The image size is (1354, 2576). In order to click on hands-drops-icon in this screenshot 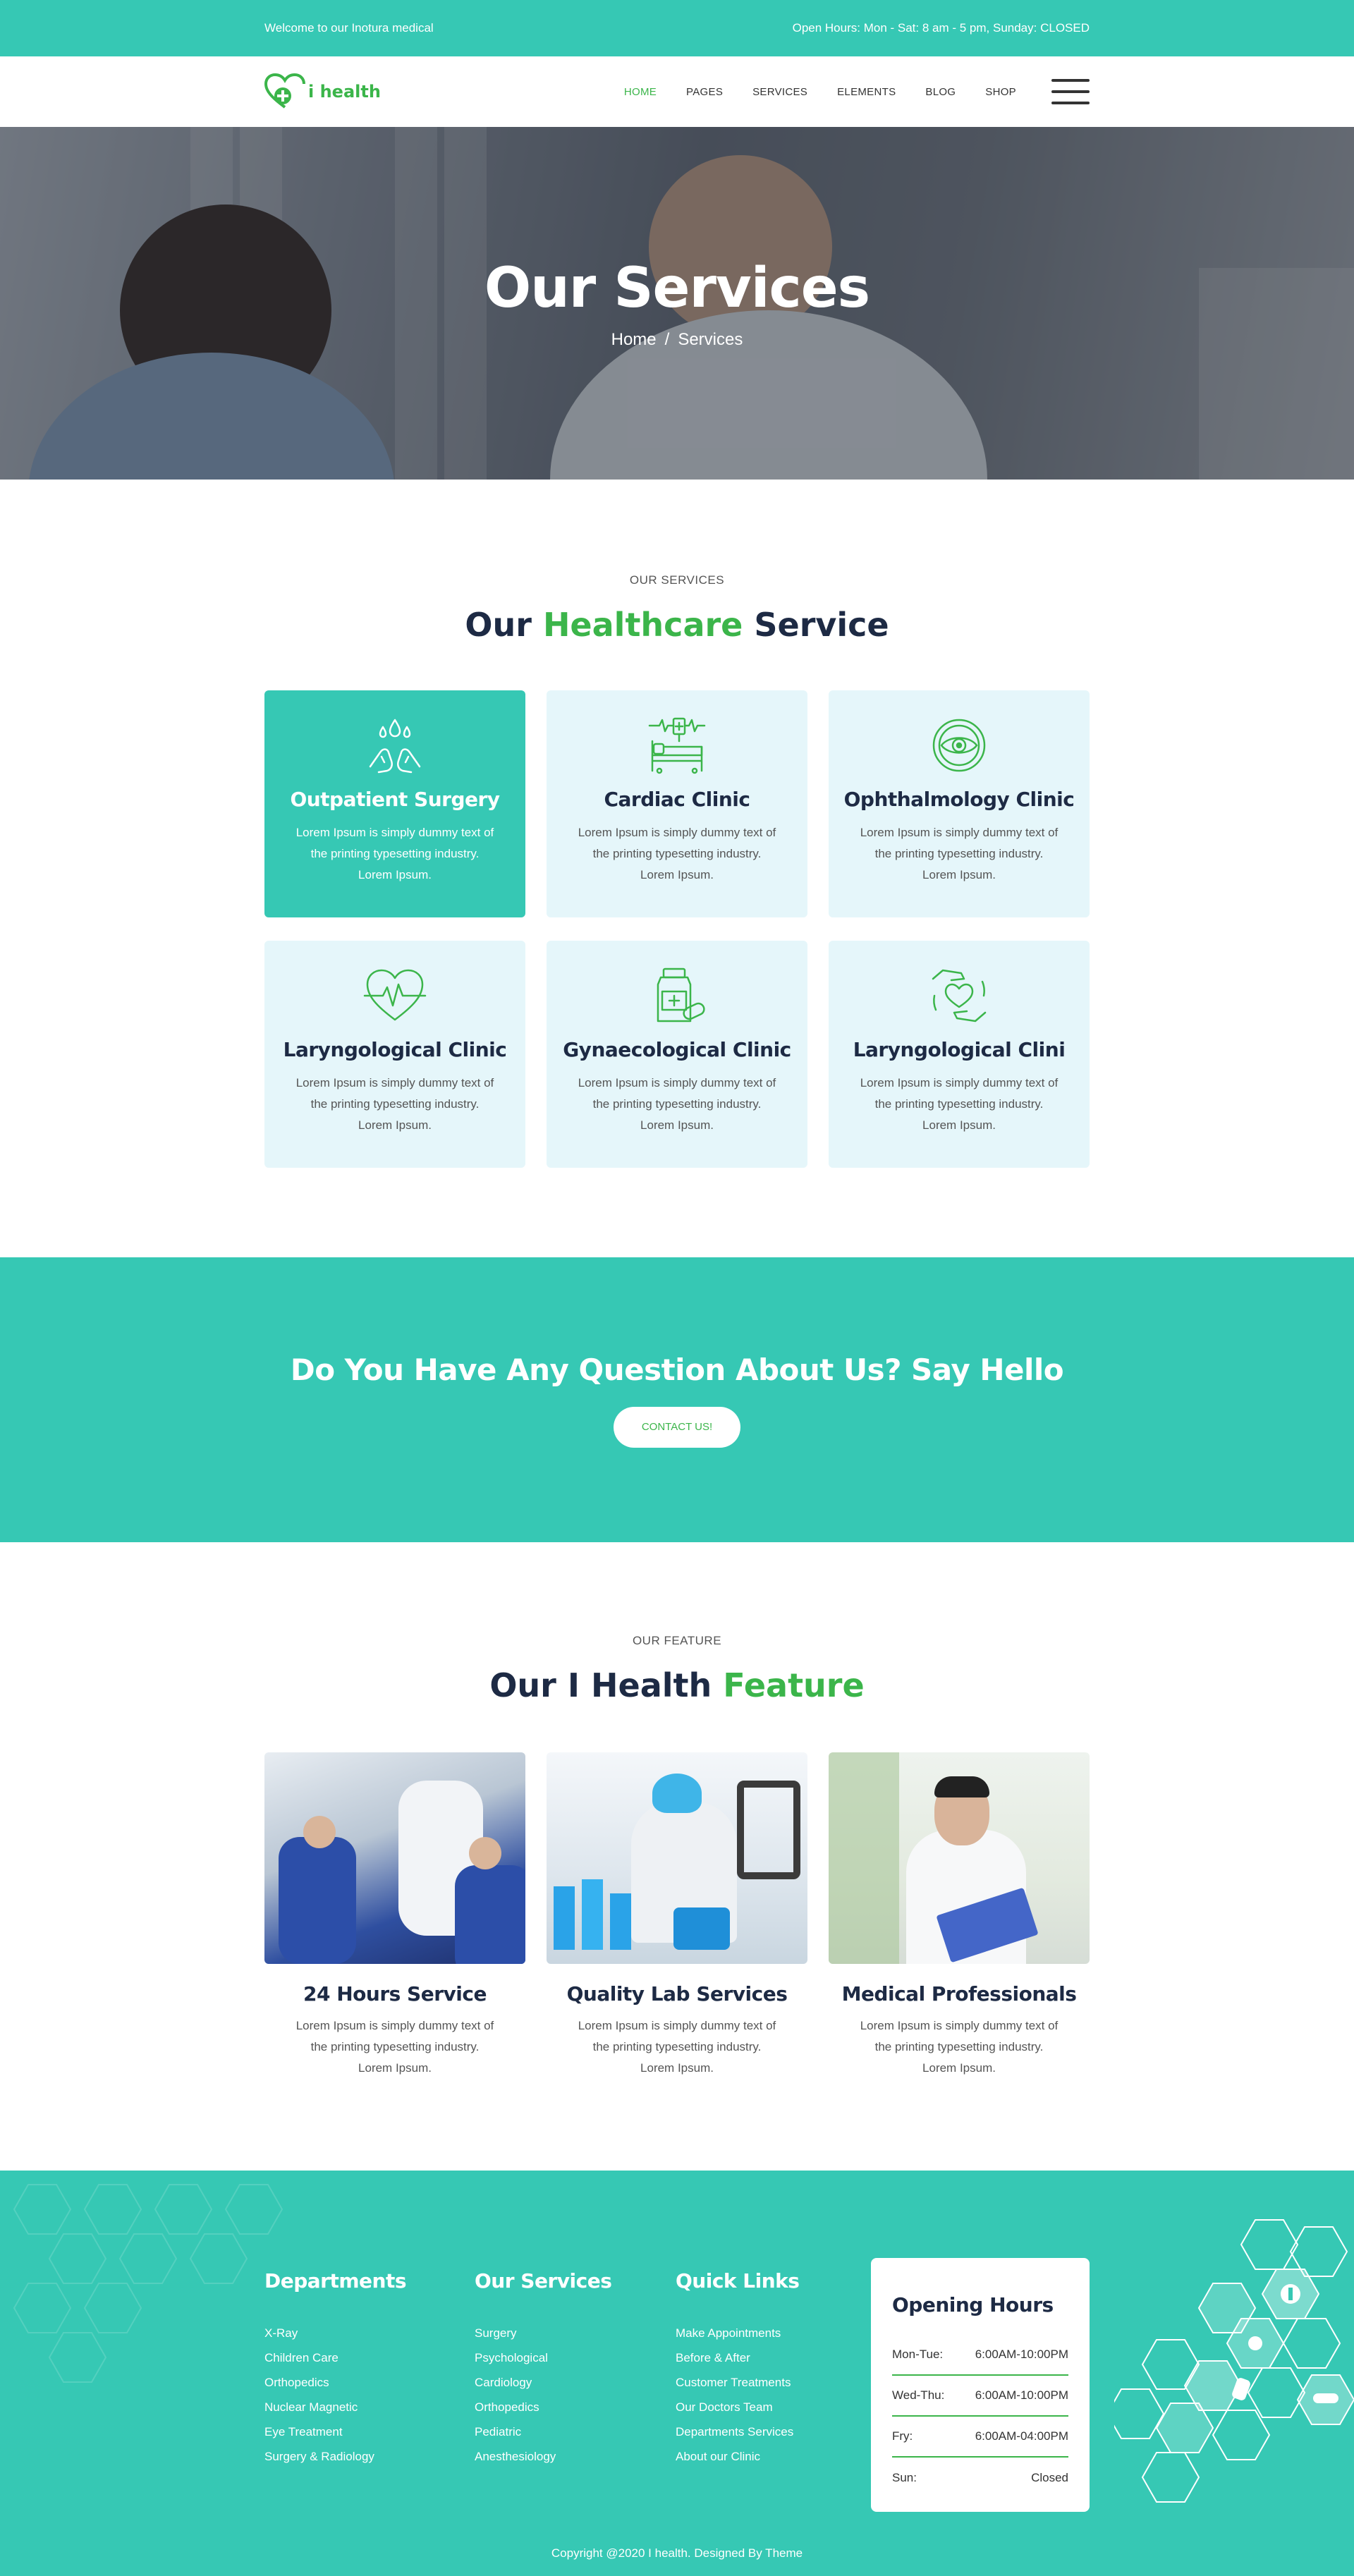, I will do `click(395, 747)`.